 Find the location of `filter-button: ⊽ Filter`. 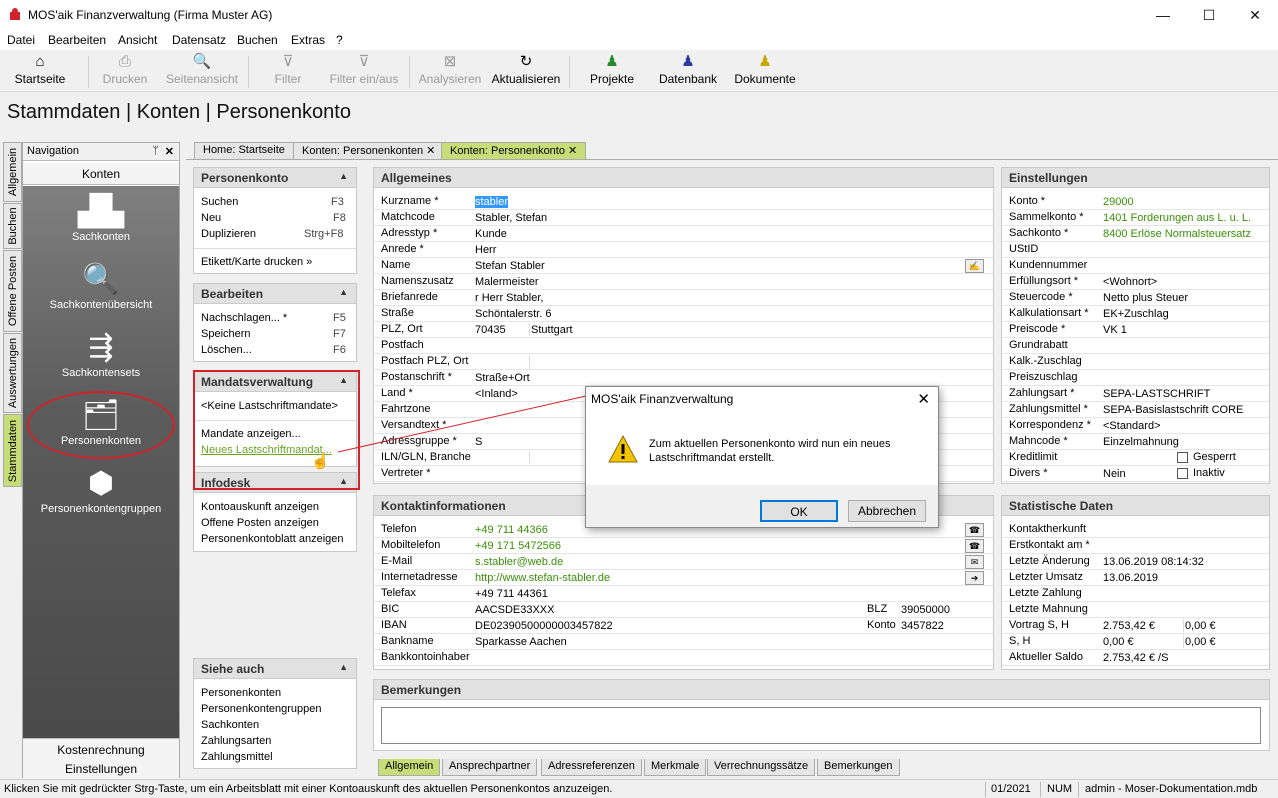

filter-button: ⊽ Filter is located at coordinates (288, 71).